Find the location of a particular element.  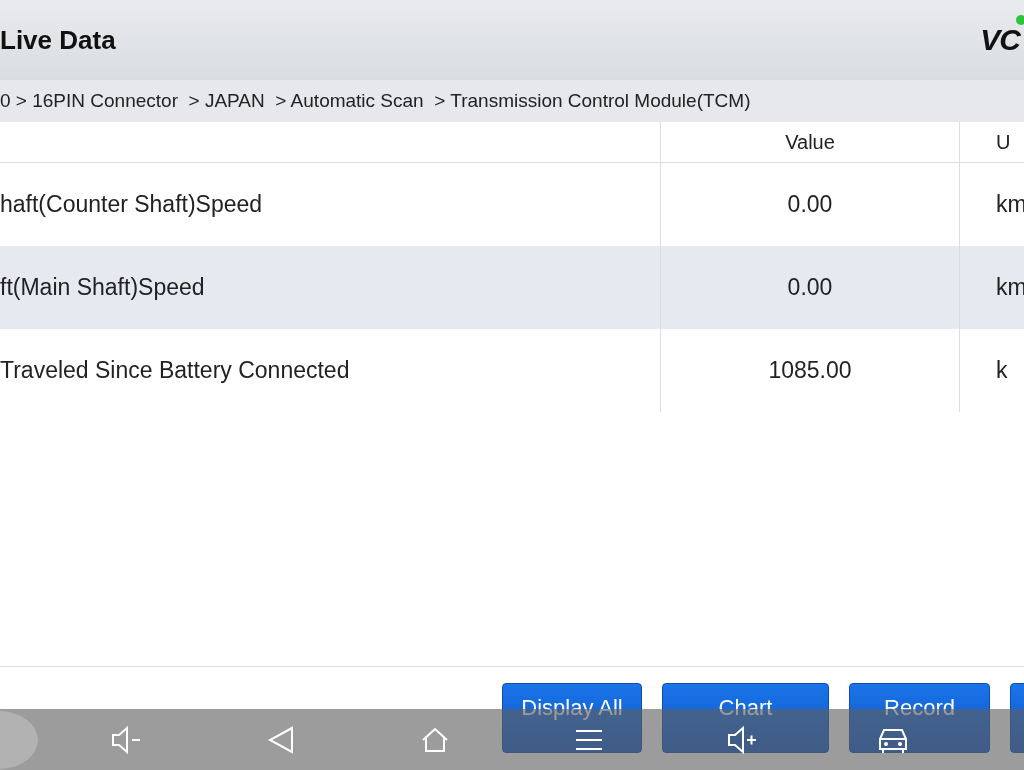

column-header: U is located at coordinates (1003, 142).